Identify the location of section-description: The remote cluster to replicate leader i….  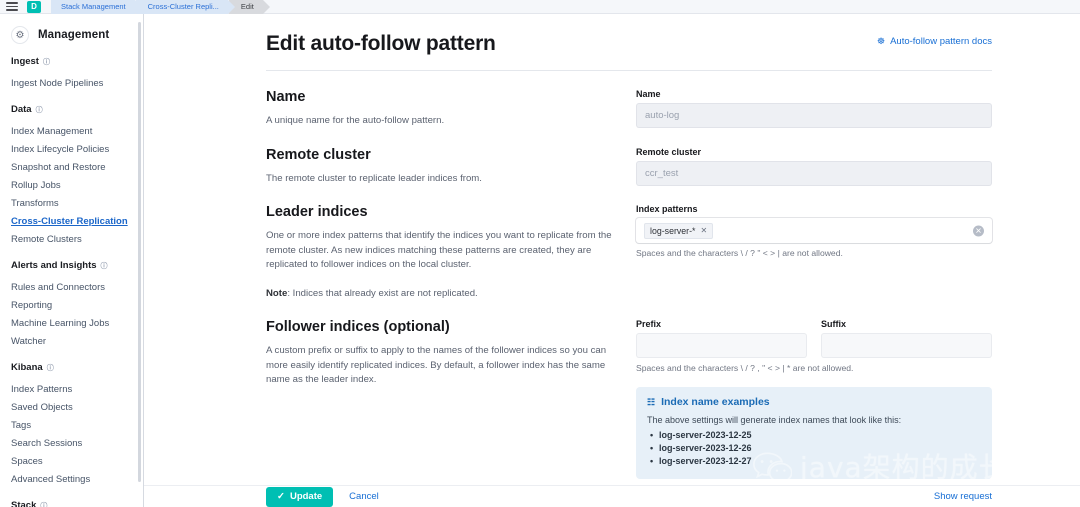
(374, 178).